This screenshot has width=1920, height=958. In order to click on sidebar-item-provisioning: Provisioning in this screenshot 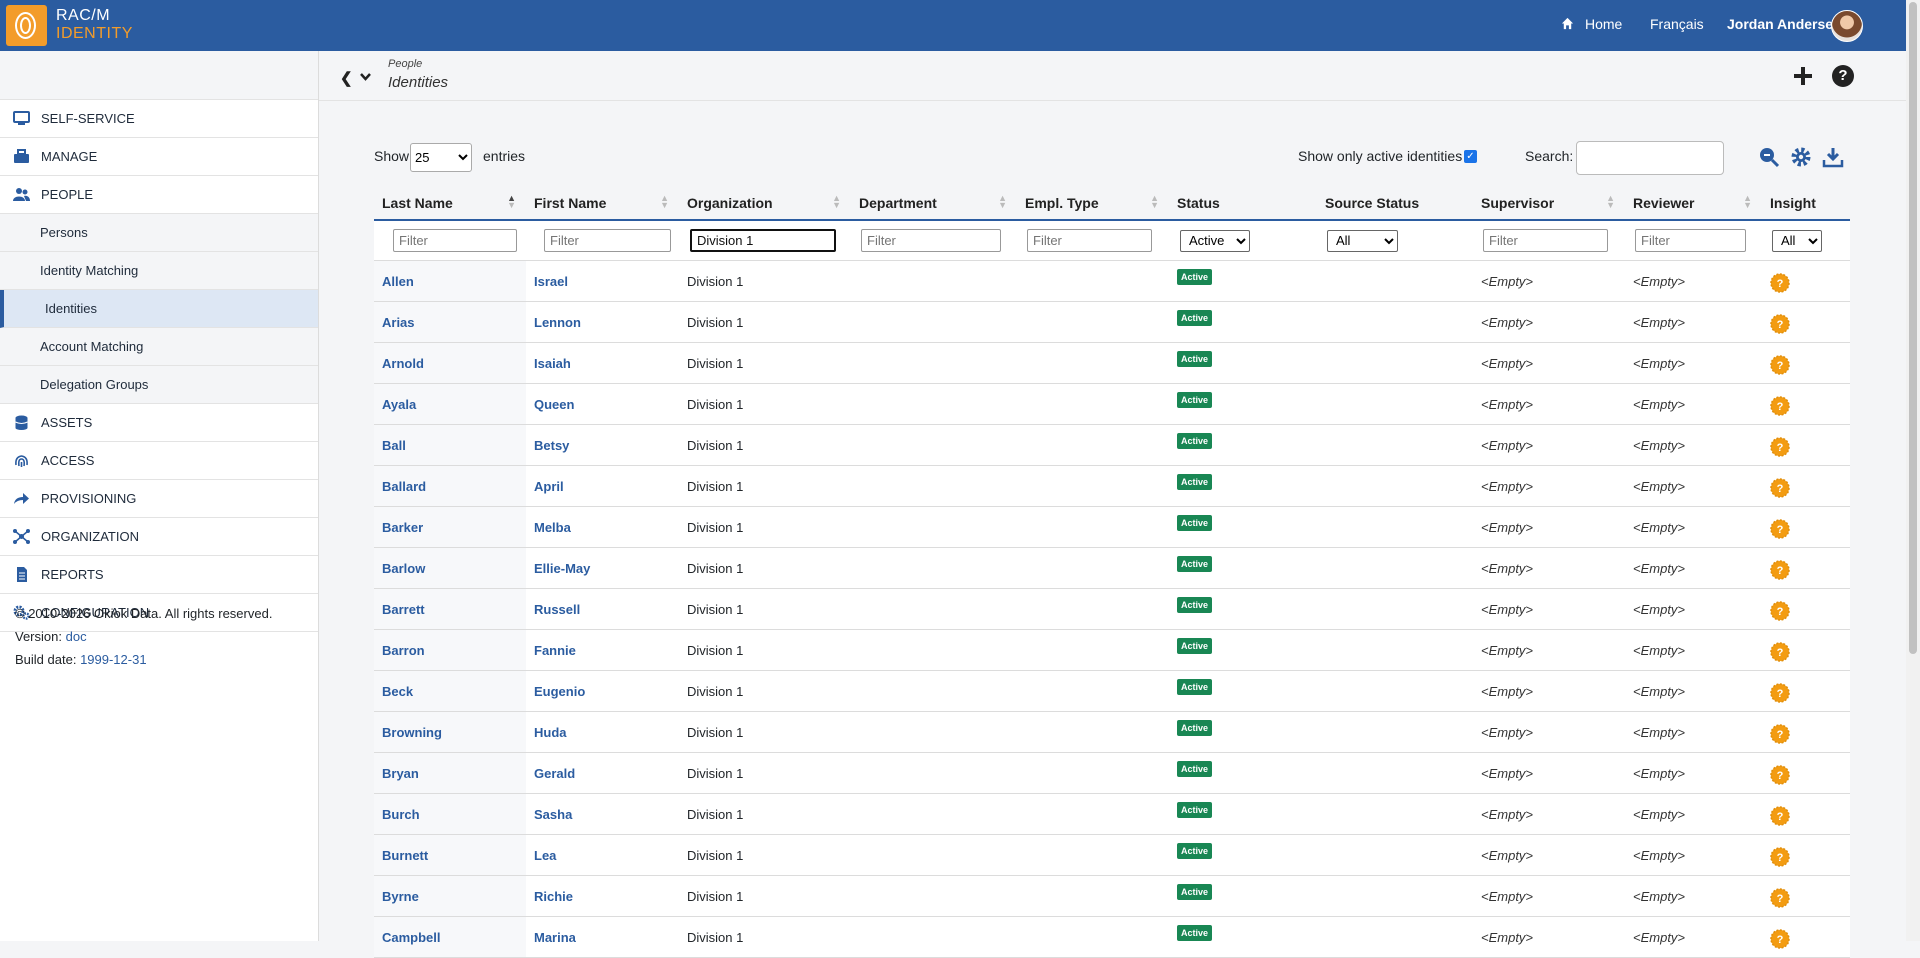, I will do `click(159, 499)`.